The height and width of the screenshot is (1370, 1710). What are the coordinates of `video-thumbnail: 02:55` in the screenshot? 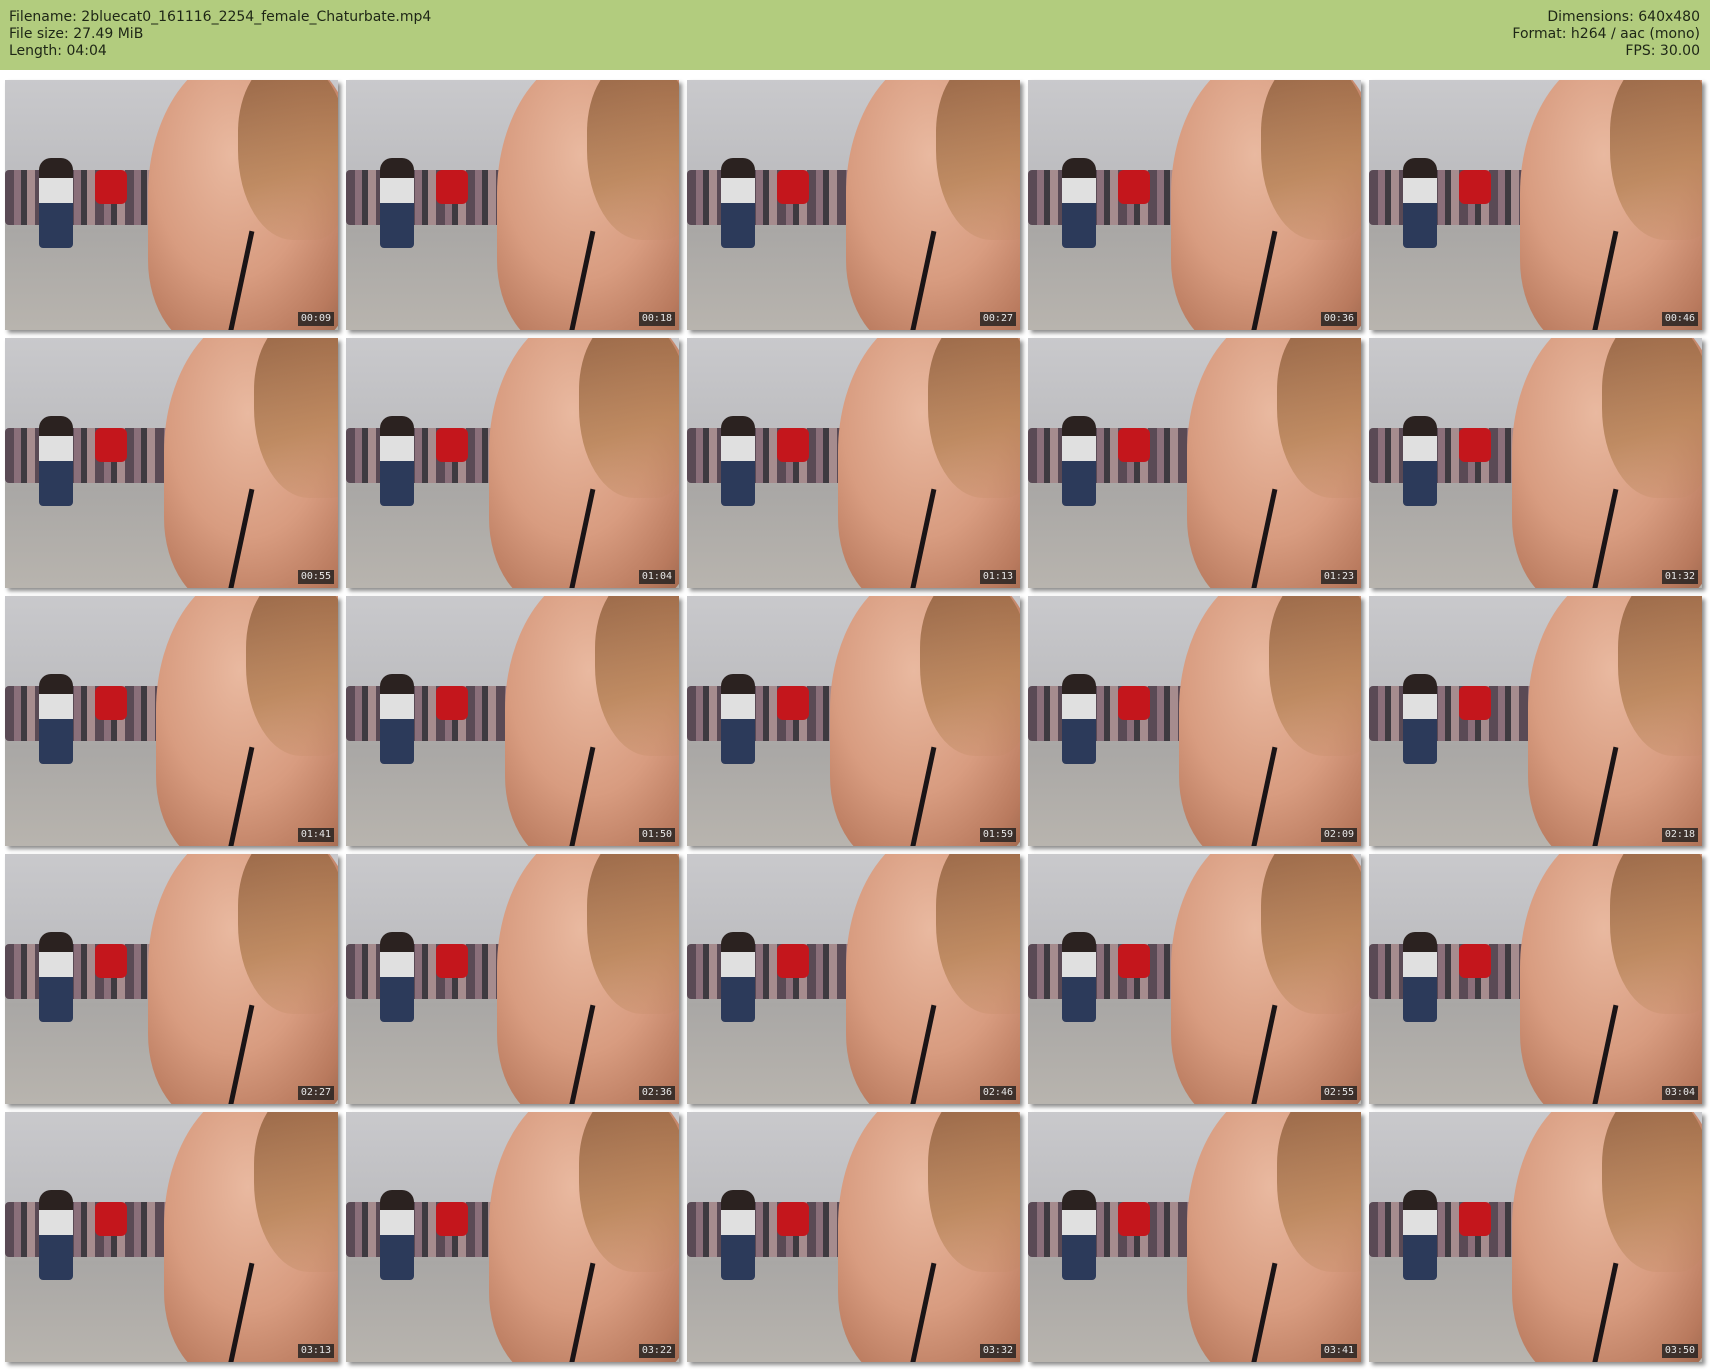 It's located at (1194, 979).